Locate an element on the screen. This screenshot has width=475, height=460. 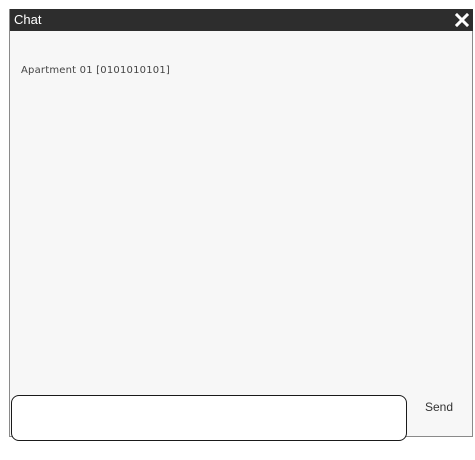
room-label: Apartment 01 [0101010101] is located at coordinates (96, 70).